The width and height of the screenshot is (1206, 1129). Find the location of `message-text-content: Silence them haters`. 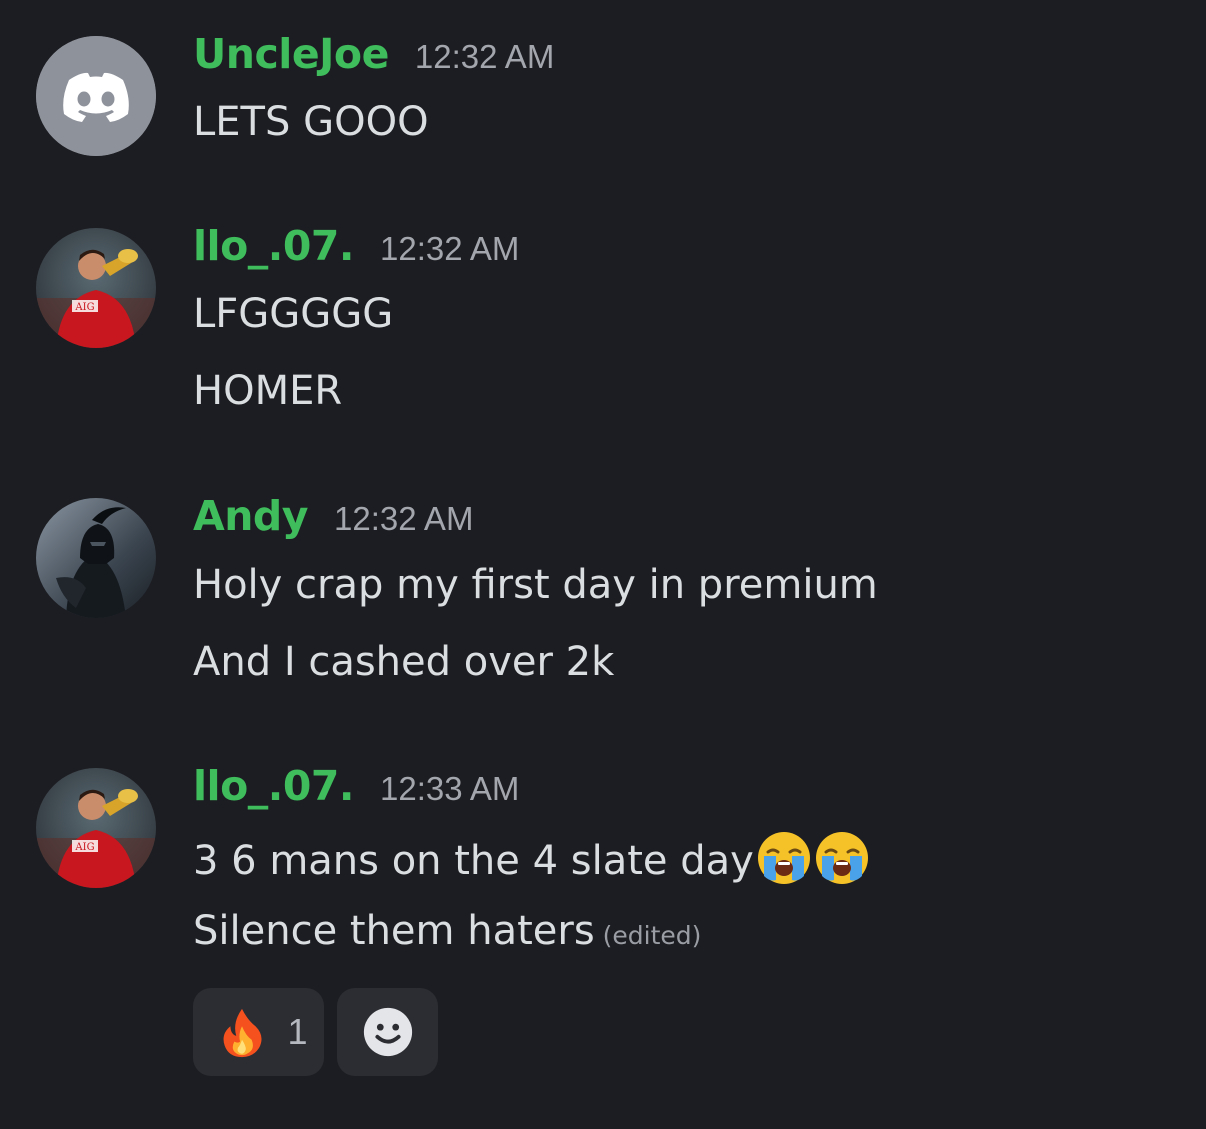

message-text-content: Silence them haters is located at coordinates (394, 931).